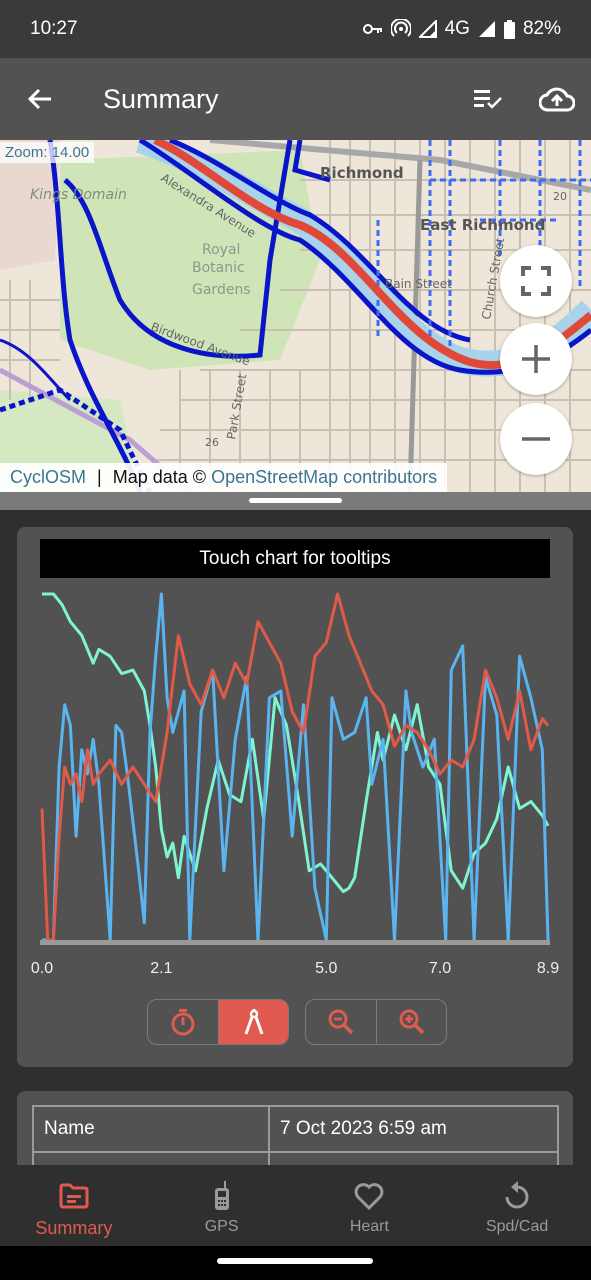 The image size is (591, 1280). What do you see at coordinates (326, 968) in the screenshot?
I see `x-tick-label: 5.0` at bounding box center [326, 968].